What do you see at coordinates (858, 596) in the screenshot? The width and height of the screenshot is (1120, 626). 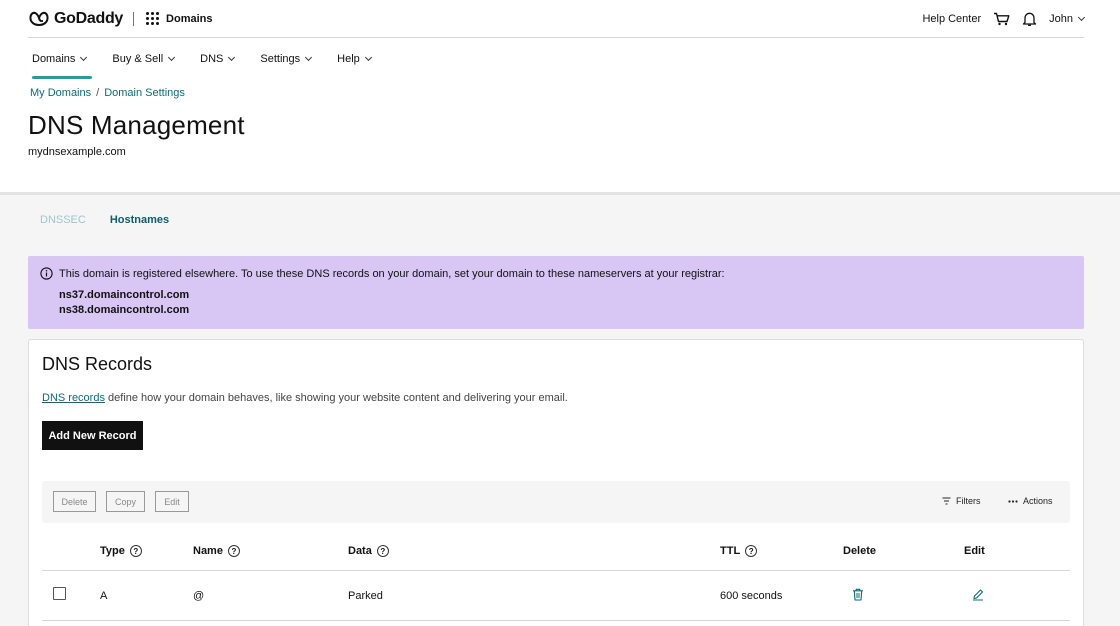 I see `trash-icon` at bounding box center [858, 596].